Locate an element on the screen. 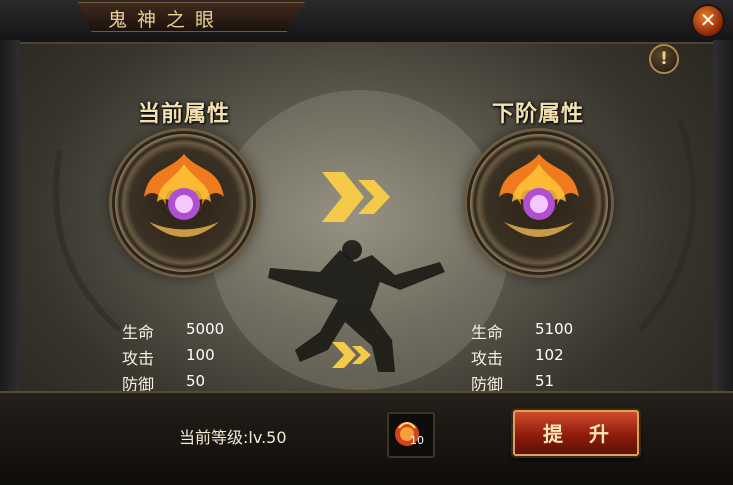  current-def-value: 50 is located at coordinates (196, 381).